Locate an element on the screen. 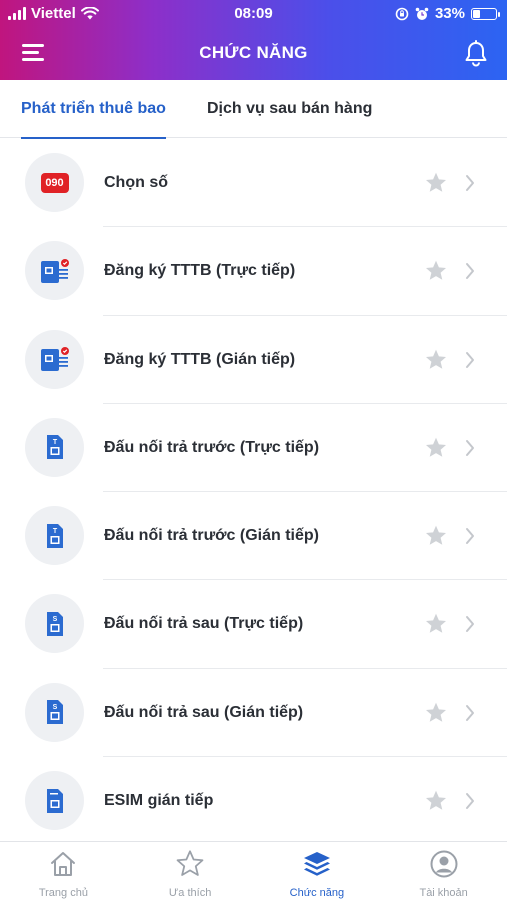 This screenshot has width=507, height=900. nav-item-ua-thich: Ưa thích is located at coordinates (190, 871).